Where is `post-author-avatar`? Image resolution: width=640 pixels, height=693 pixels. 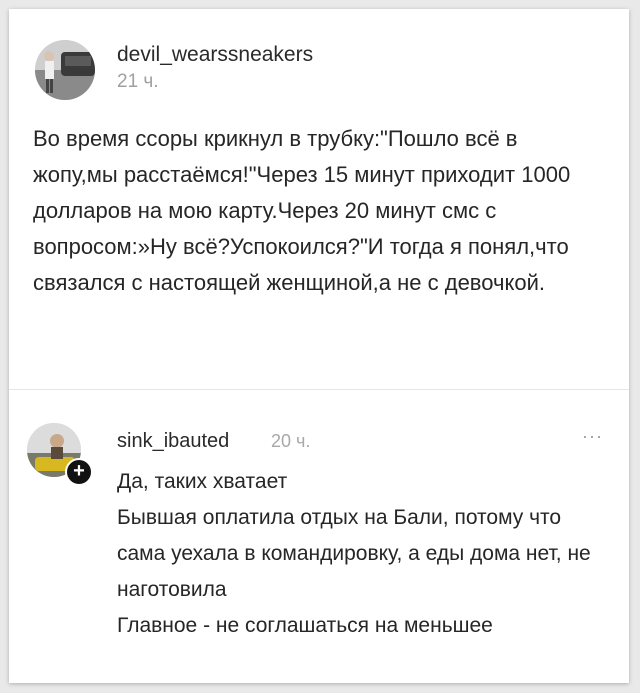
post-author-avatar is located at coordinates (65, 70).